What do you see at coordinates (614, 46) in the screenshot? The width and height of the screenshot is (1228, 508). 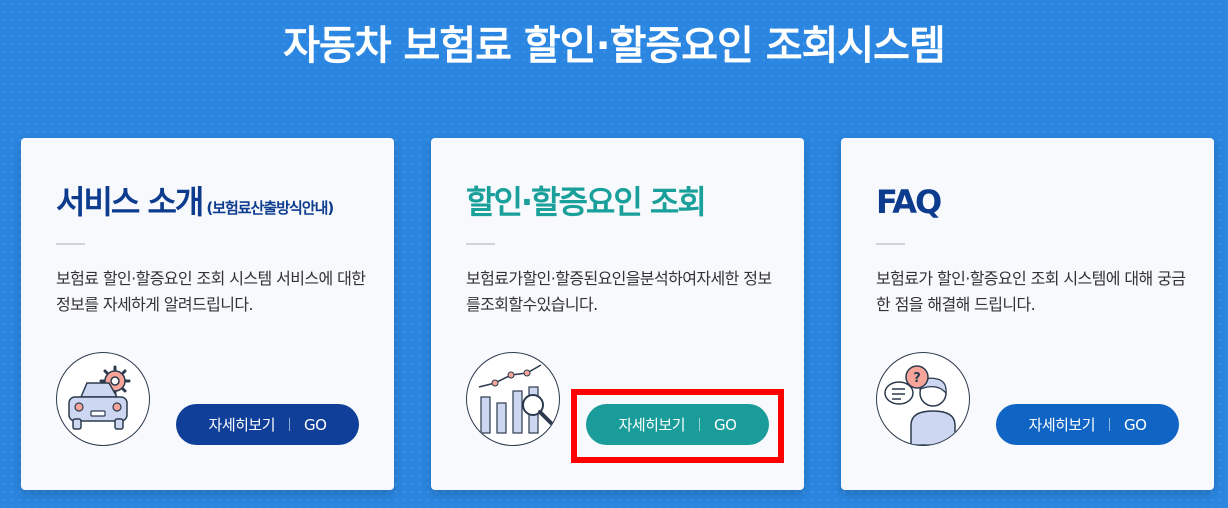 I see `page-title: 자동차 보험료 할인·할증요인 조회시스템` at bounding box center [614, 46].